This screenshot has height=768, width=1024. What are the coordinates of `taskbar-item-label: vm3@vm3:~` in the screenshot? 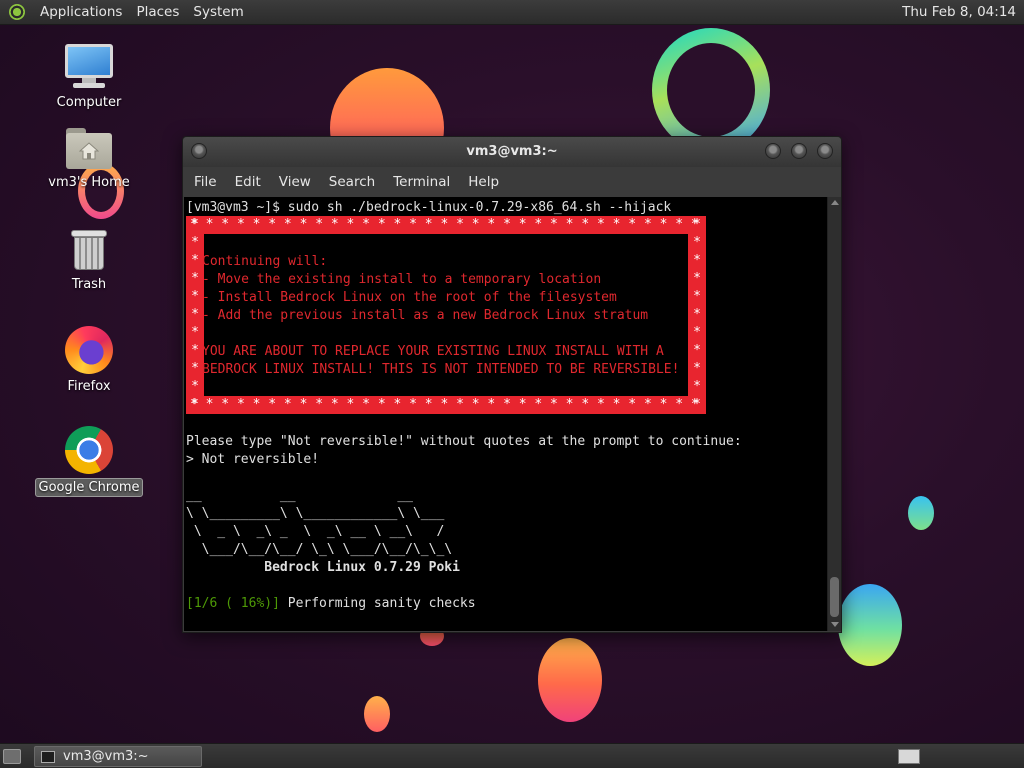 It's located at (106, 756).